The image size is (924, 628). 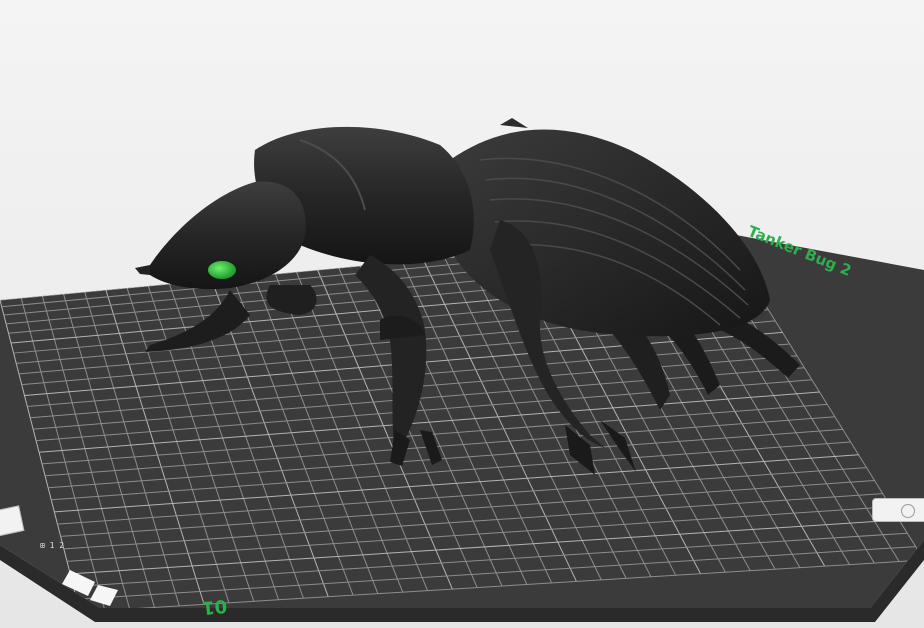 I want to click on plate-corner-badge-right, so click(x=898, y=510).